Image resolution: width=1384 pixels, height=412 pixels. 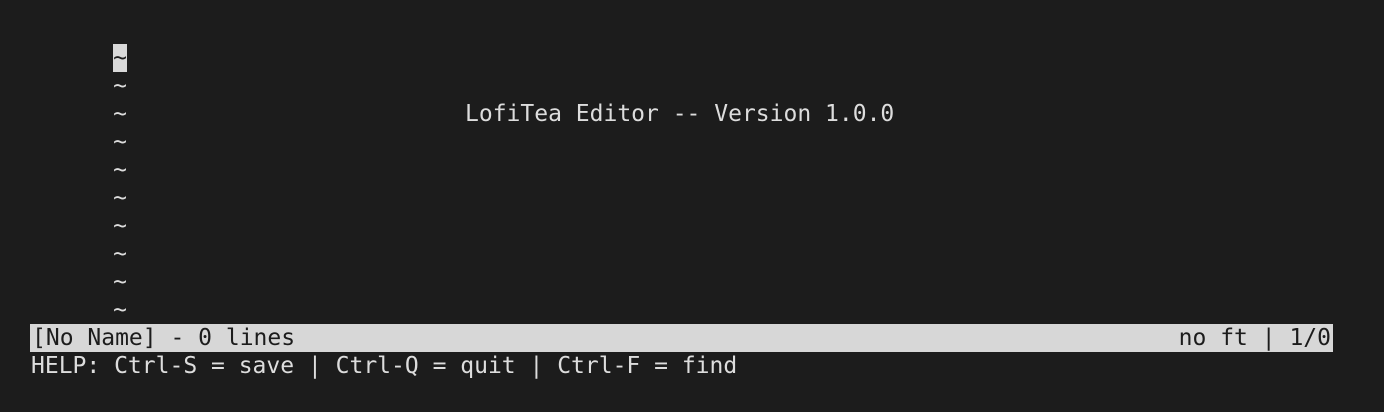 What do you see at coordinates (681, 338) in the screenshot?
I see `status-bar: [No Name] - 0 lines no ft | 1/0` at bounding box center [681, 338].